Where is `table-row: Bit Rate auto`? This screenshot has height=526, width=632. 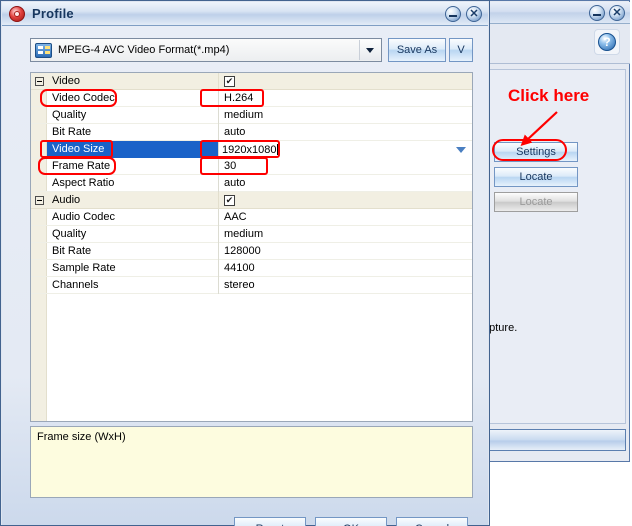
table-row: Bit Rate auto is located at coordinates (251, 132).